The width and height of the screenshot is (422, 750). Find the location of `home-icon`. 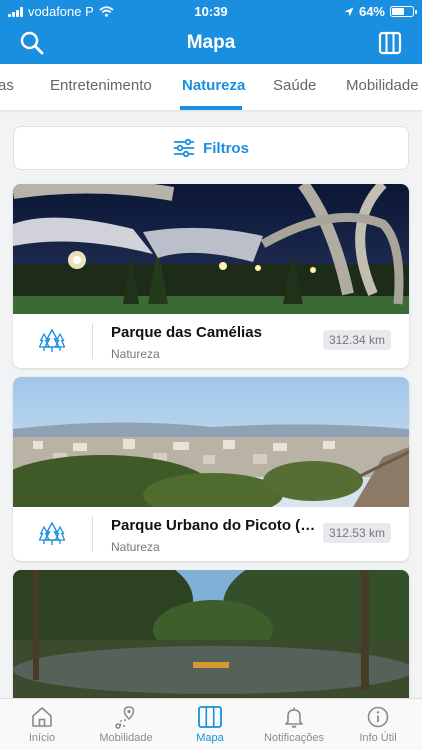

home-icon is located at coordinates (42, 717).